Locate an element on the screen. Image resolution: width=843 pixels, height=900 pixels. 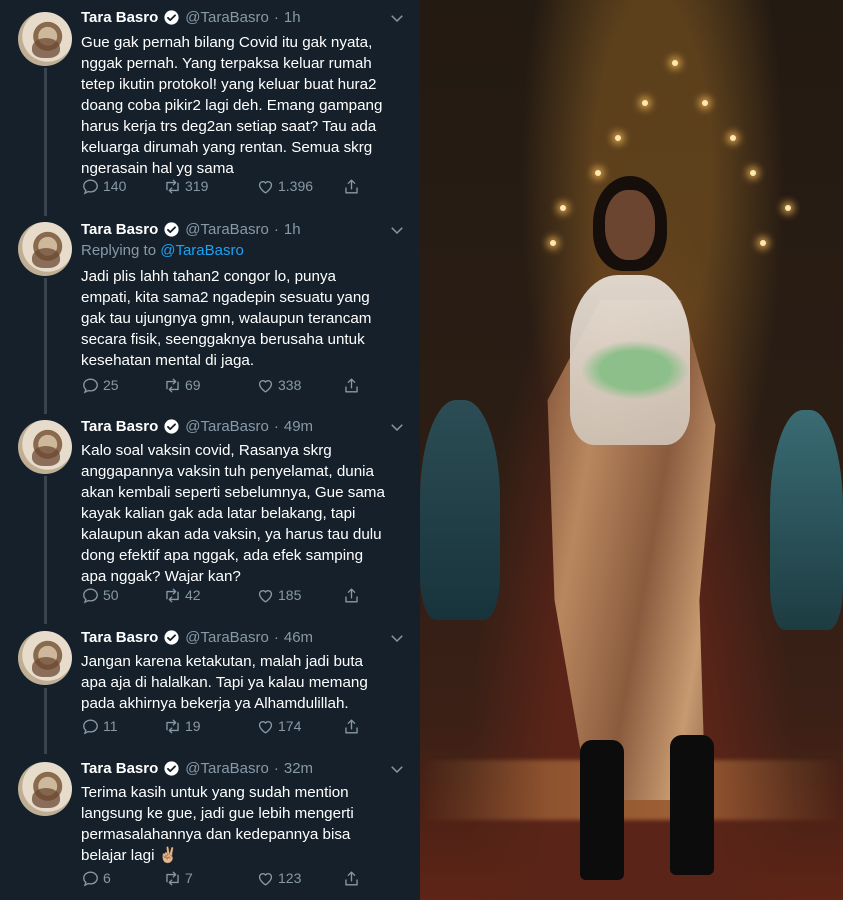
reply-count: 11 is located at coordinates (110, 726).